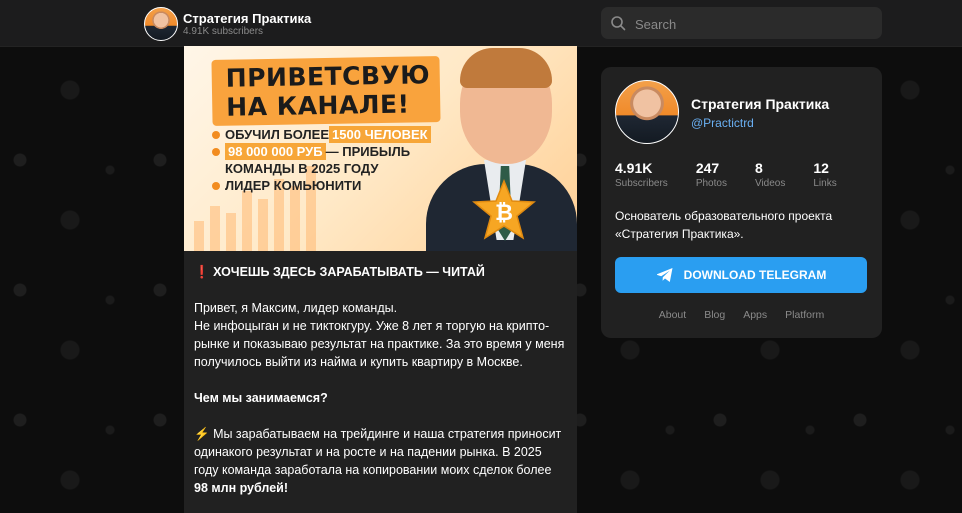 The width and height of the screenshot is (962, 513). I want to click on bitcoin-star-icon: ₿, so click(504, 209).